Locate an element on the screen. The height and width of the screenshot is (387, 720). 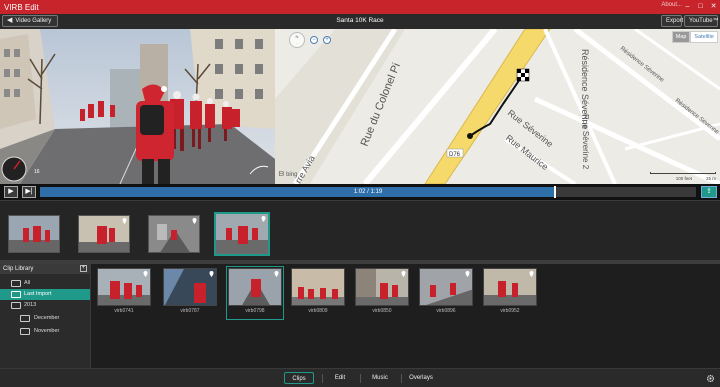
finish-flag-icon is located at coordinates (523, 75).